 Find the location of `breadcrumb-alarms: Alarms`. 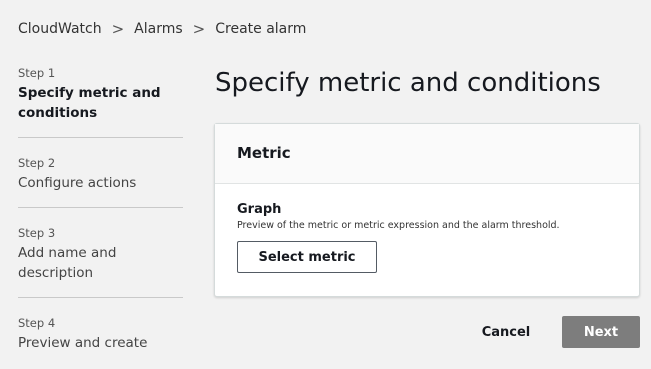

breadcrumb-alarms: Alarms is located at coordinates (158, 29).